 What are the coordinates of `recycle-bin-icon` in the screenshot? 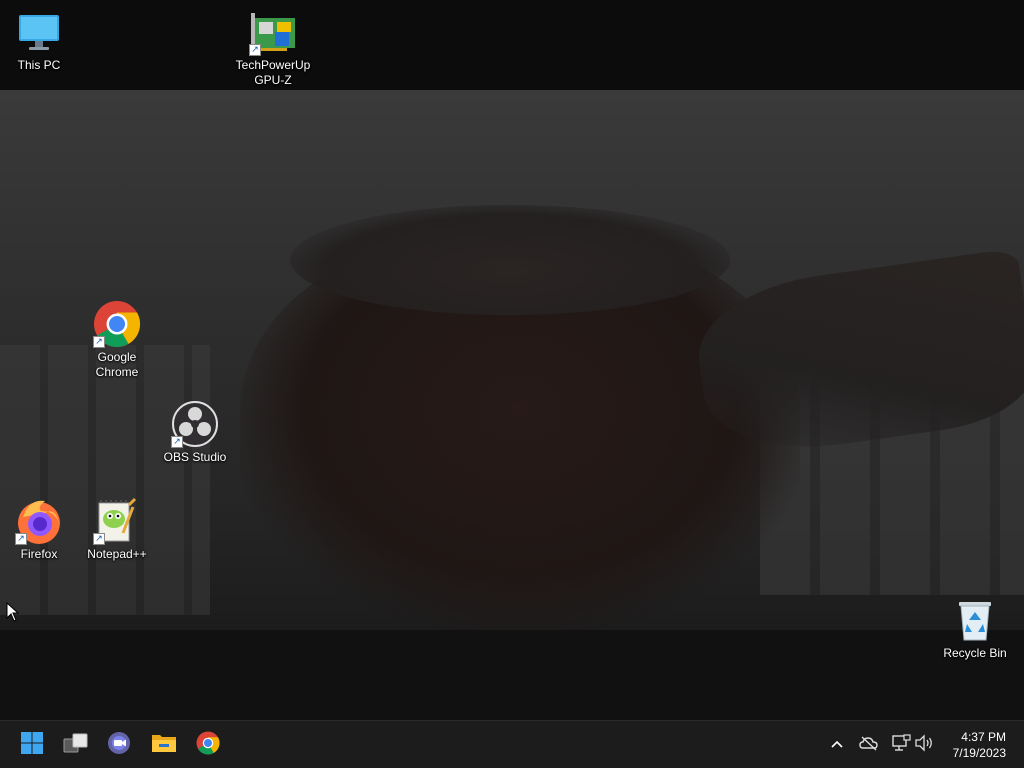 It's located at (975, 620).